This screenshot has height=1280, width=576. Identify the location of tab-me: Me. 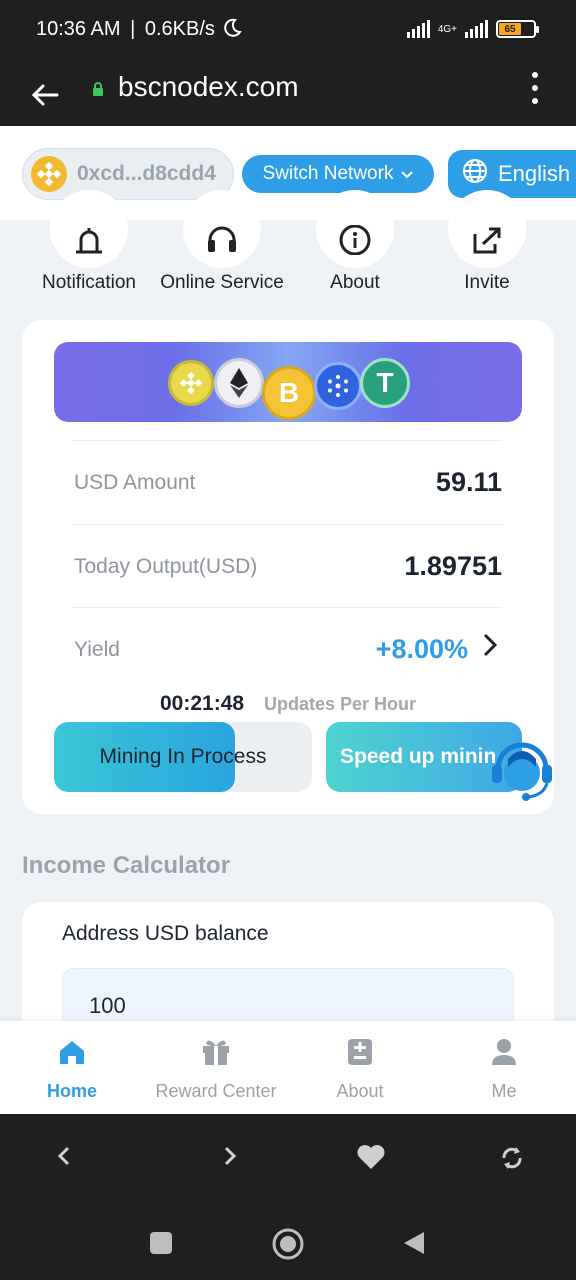
(504, 1068).